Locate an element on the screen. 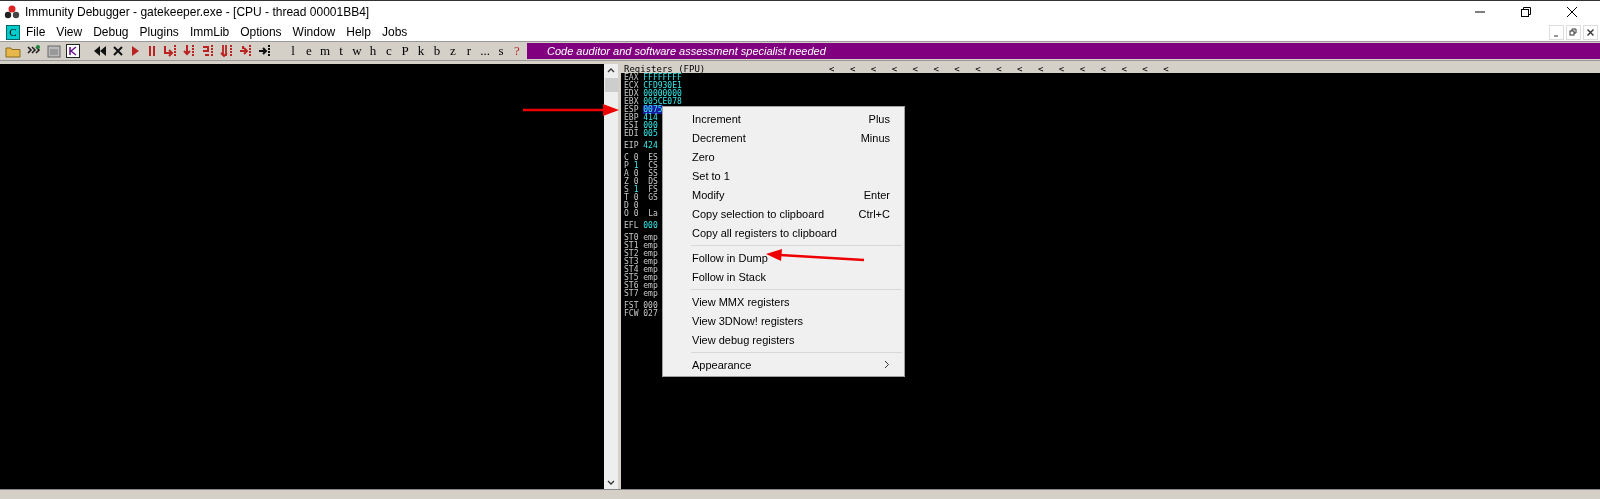  menu-item: Plugins is located at coordinates (159, 32).